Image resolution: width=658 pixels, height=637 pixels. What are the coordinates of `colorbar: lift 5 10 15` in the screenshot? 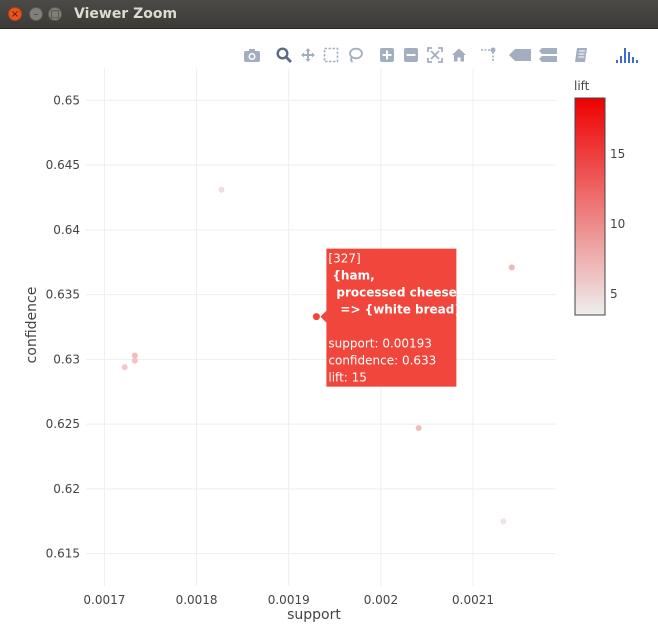 It's located at (599, 197).